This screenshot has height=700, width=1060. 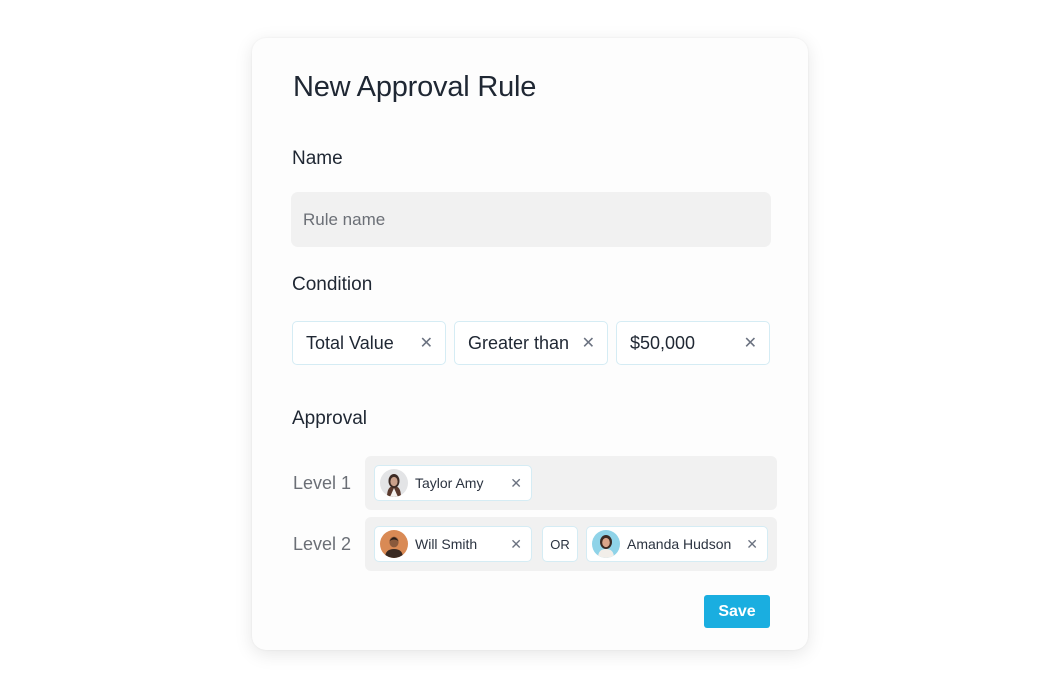 What do you see at coordinates (329, 418) in the screenshot?
I see `approval-label: Approval` at bounding box center [329, 418].